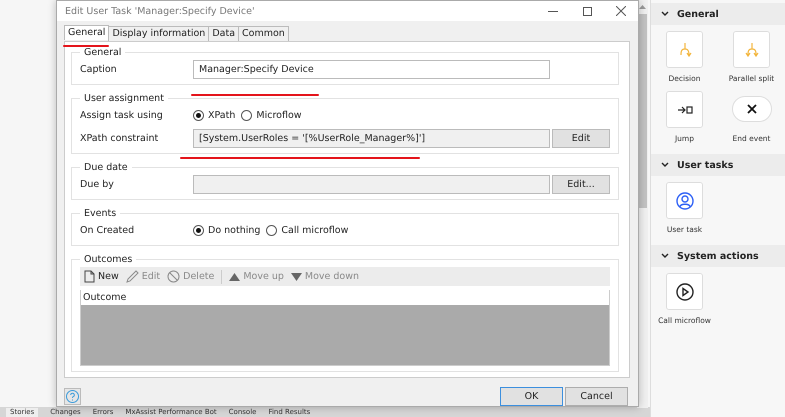 This screenshot has height=417, width=785. What do you see at coordinates (371, 138) in the screenshot?
I see `input-field: [System.UserRoles = '[%UserRole_Manager%]']` at bounding box center [371, 138].